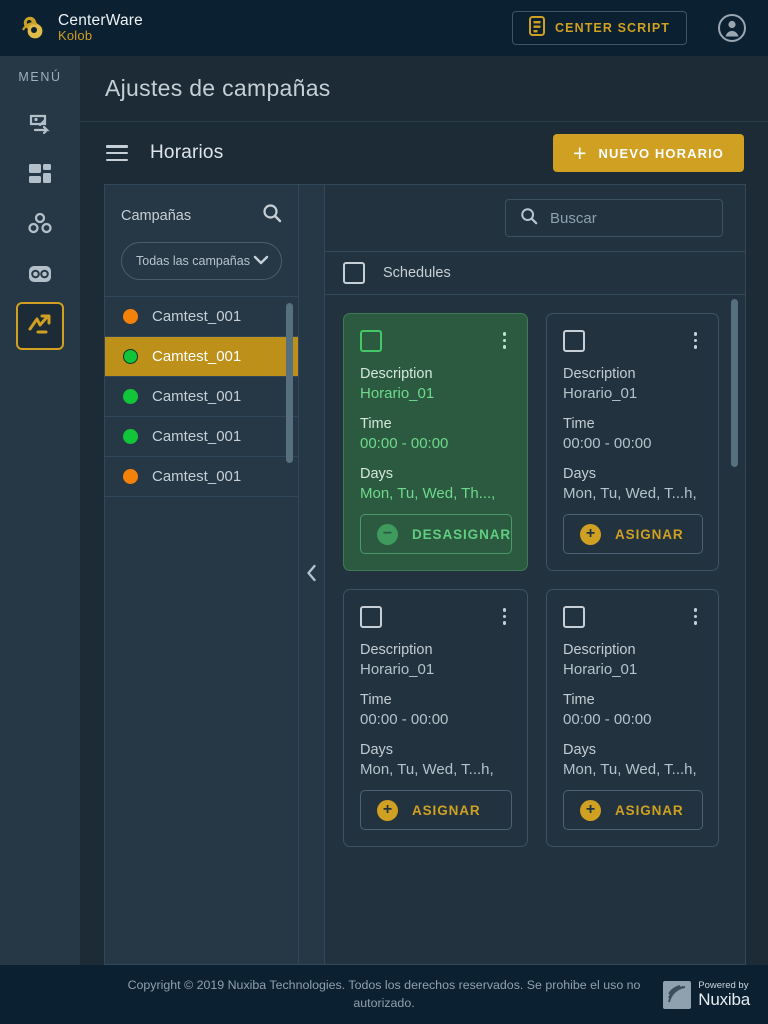 This screenshot has width=768, height=1024. I want to click on sidebar-menu-label: MENÚ, so click(40, 77).